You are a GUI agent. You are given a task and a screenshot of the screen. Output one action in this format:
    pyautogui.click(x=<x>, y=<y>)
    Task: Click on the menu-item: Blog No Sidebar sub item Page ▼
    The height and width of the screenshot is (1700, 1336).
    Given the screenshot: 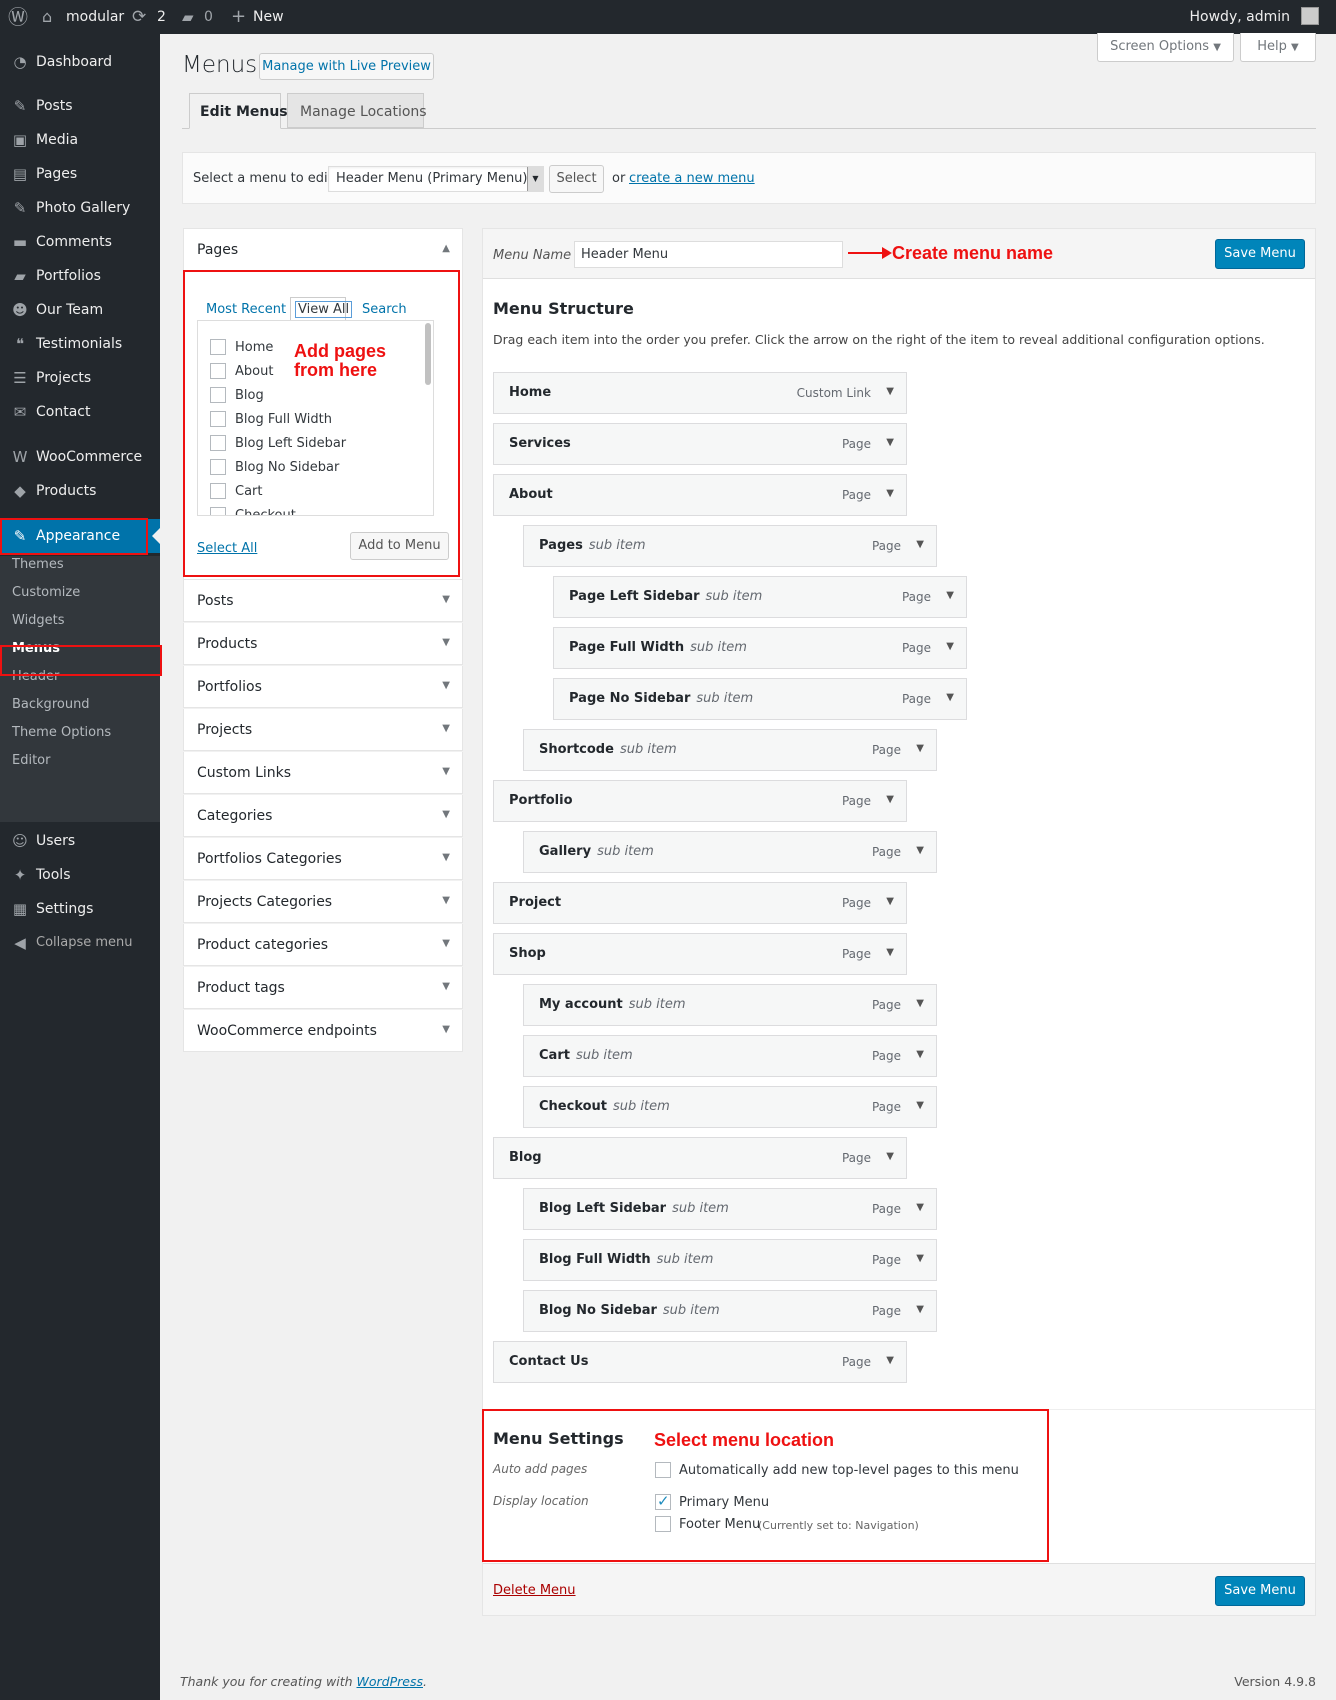 What is the action you would take?
    pyautogui.click(x=730, y=1311)
    